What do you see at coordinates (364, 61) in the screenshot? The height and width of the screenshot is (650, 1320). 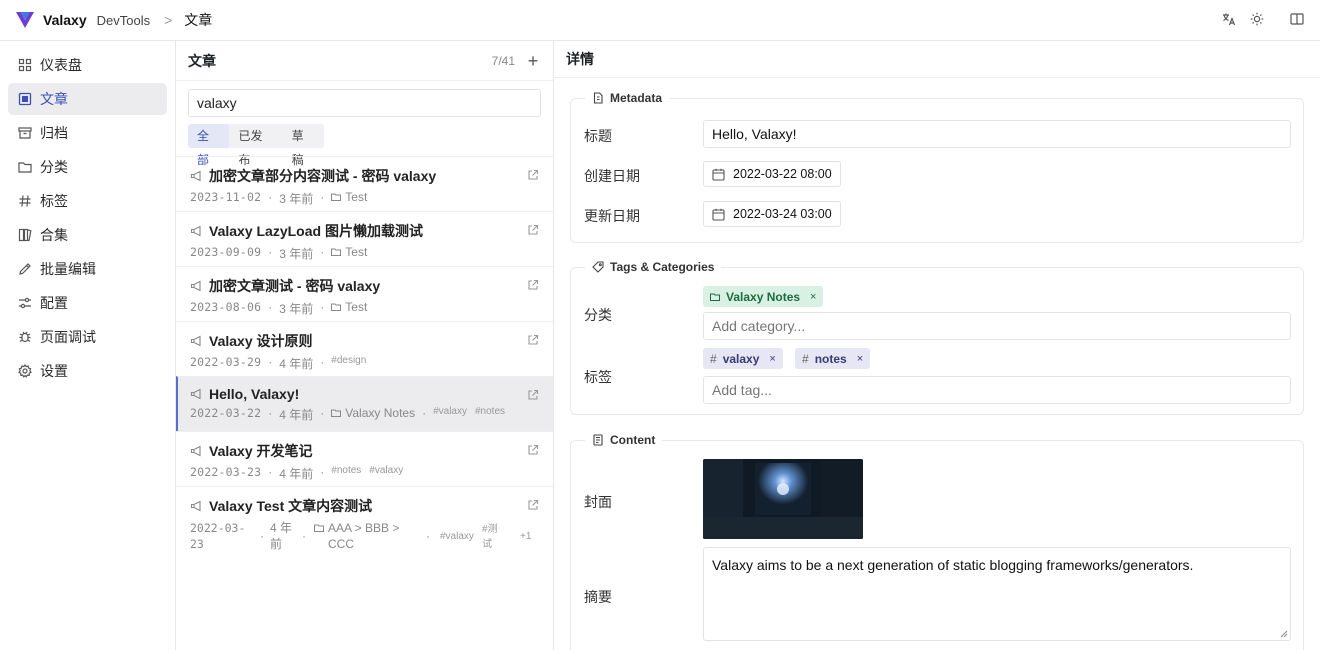 I see `post-list-header: 文章 7/41 +` at bounding box center [364, 61].